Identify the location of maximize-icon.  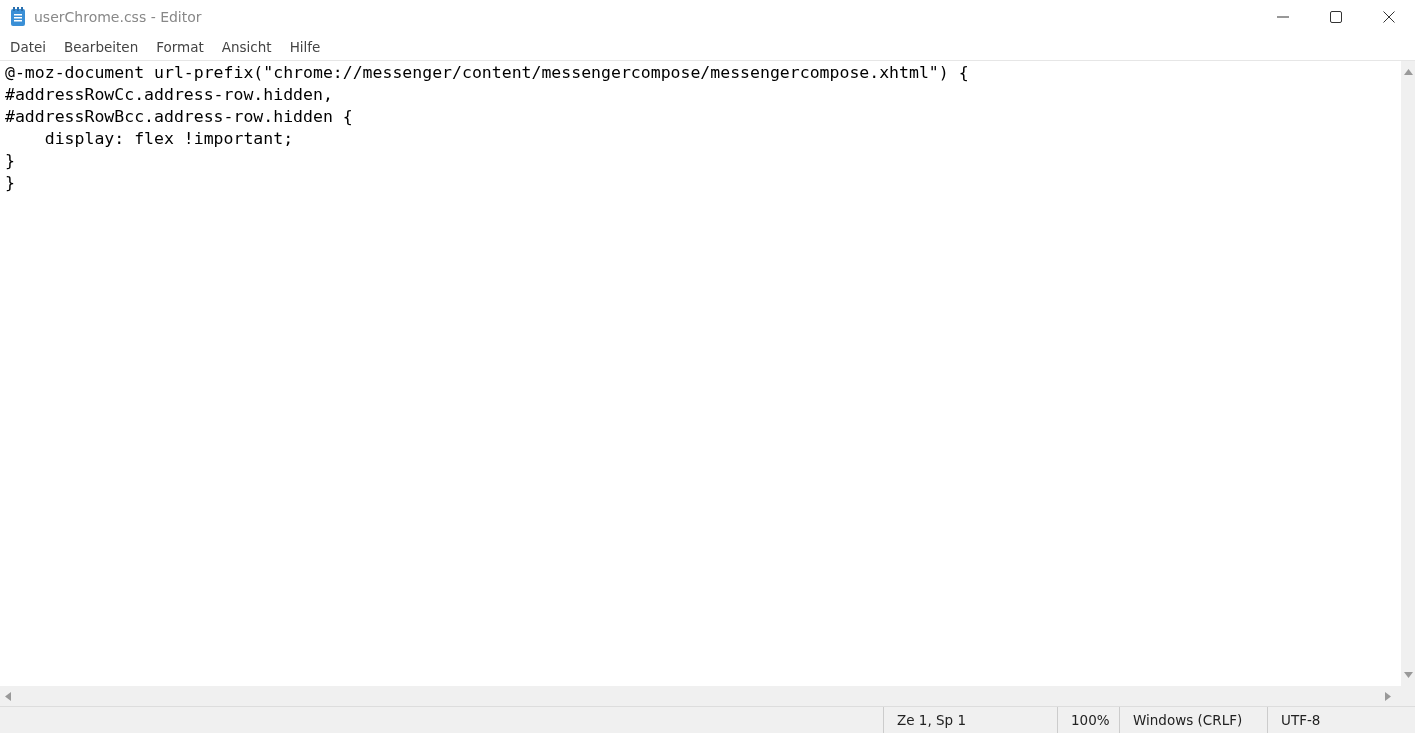
(1335, 16).